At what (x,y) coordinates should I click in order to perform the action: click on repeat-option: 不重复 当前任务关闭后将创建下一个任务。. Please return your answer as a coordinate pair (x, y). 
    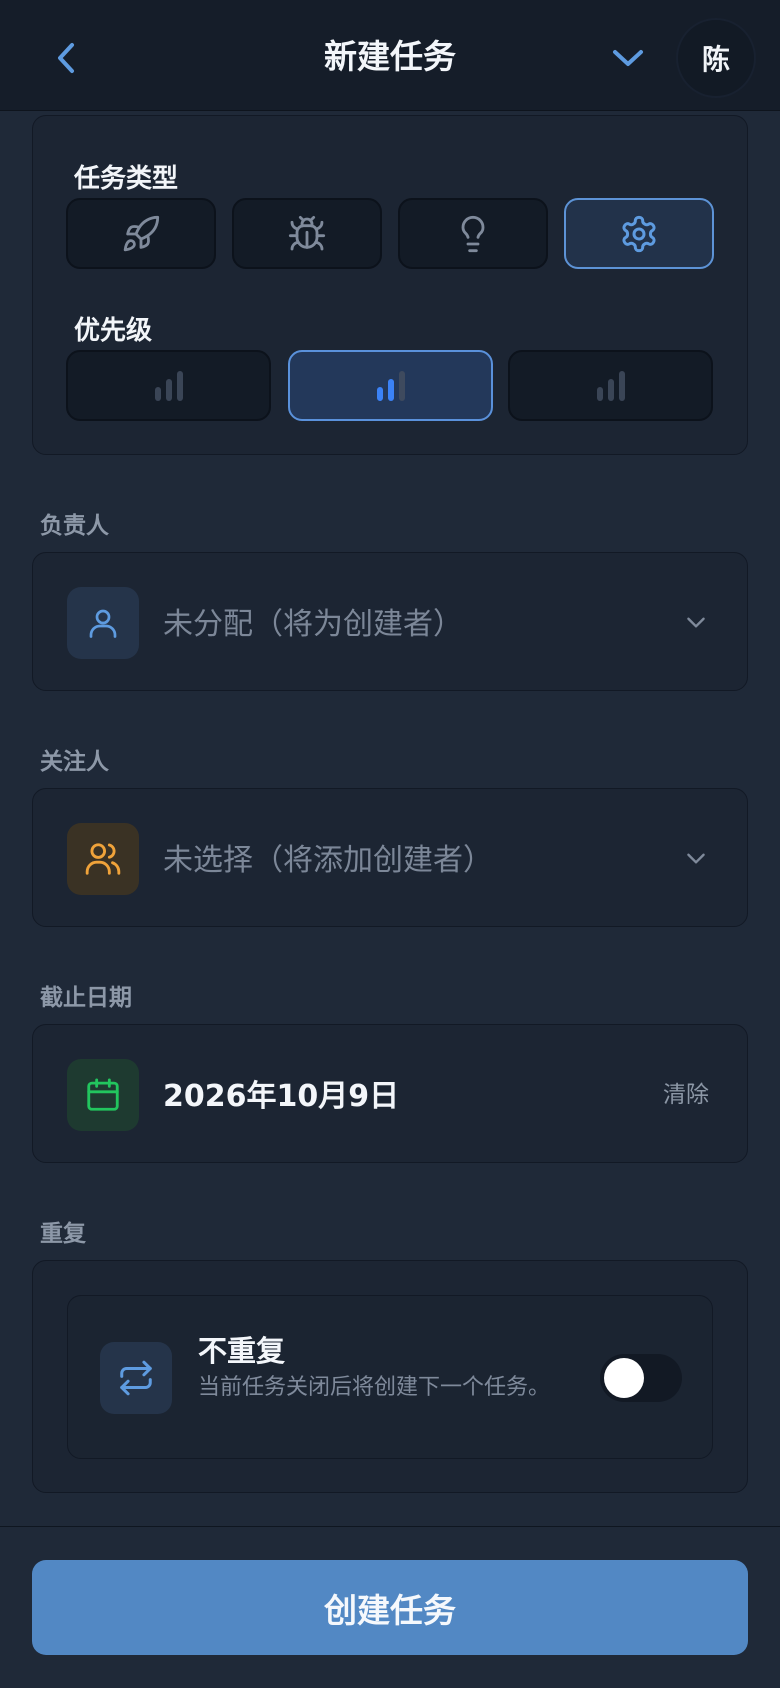
    Looking at the image, I should click on (390, 1377).